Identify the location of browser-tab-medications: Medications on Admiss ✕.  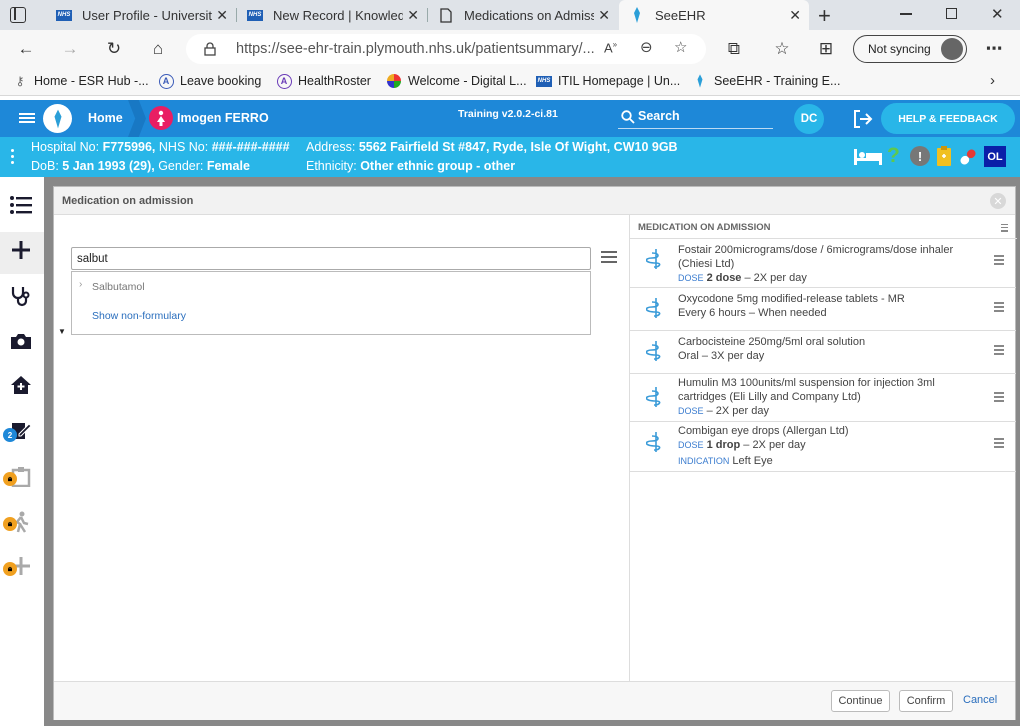
(523, 15).